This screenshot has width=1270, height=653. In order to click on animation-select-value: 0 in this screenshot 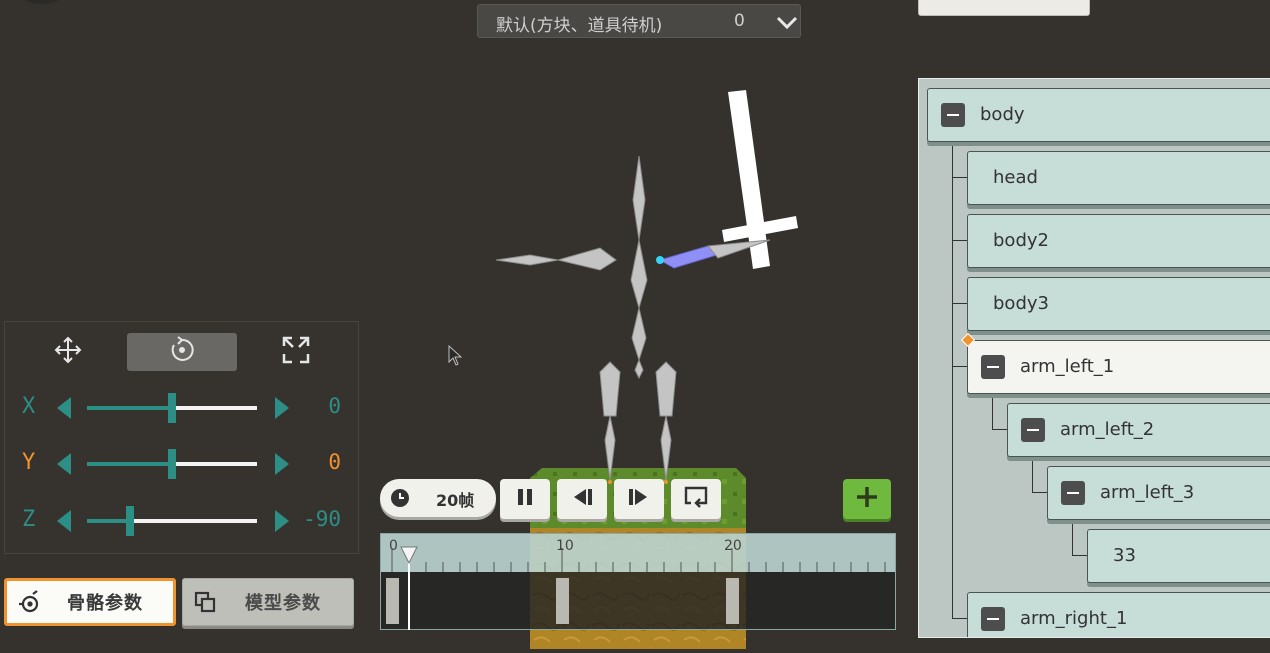, I will do `click(739, 21)`.